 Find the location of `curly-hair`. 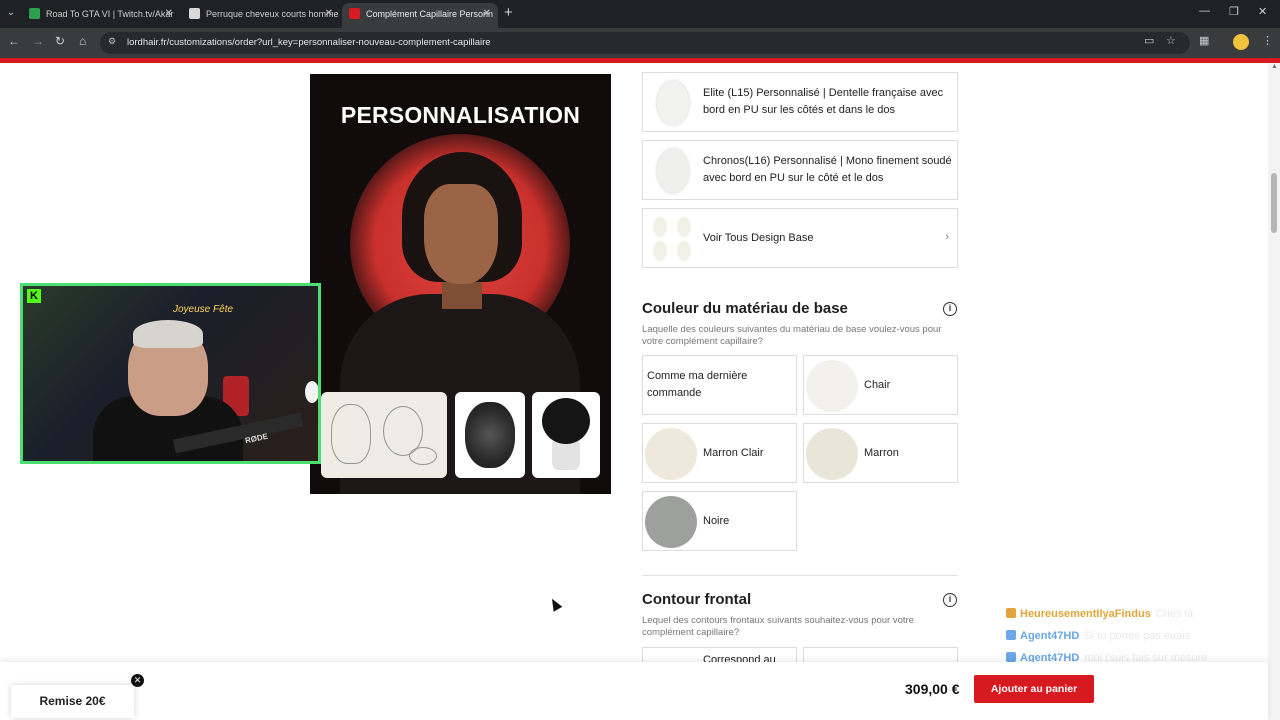

curly-hair is located at coordinates (566, 421).